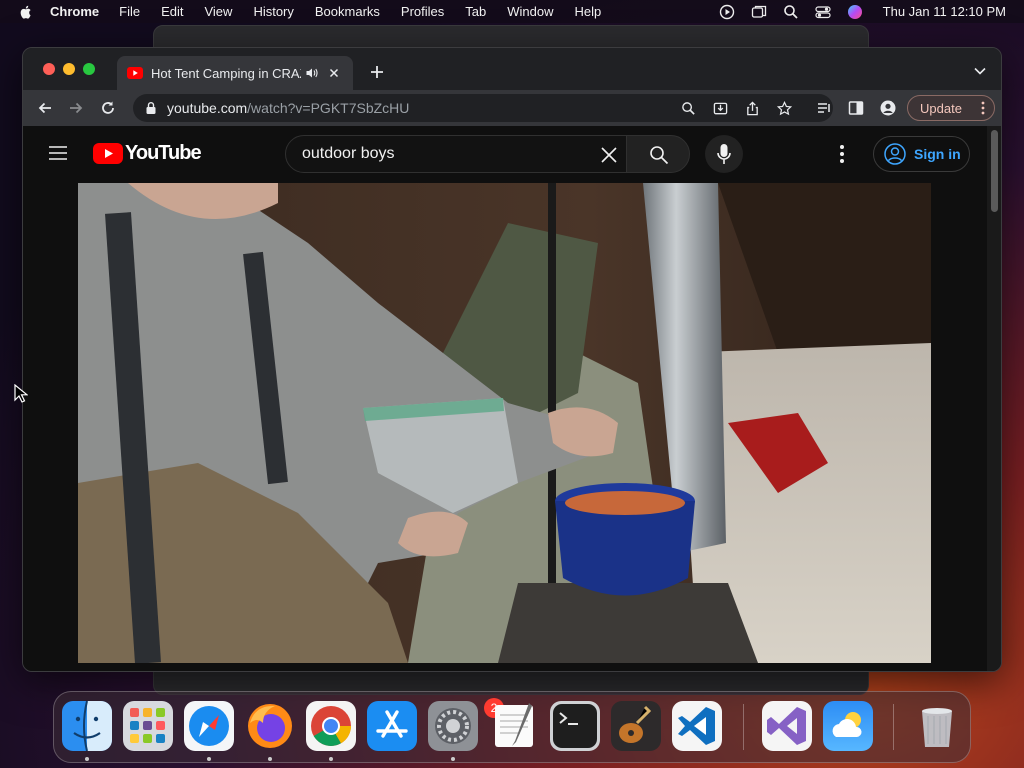  I want to click on menu-help: Help, so click(588, 11).